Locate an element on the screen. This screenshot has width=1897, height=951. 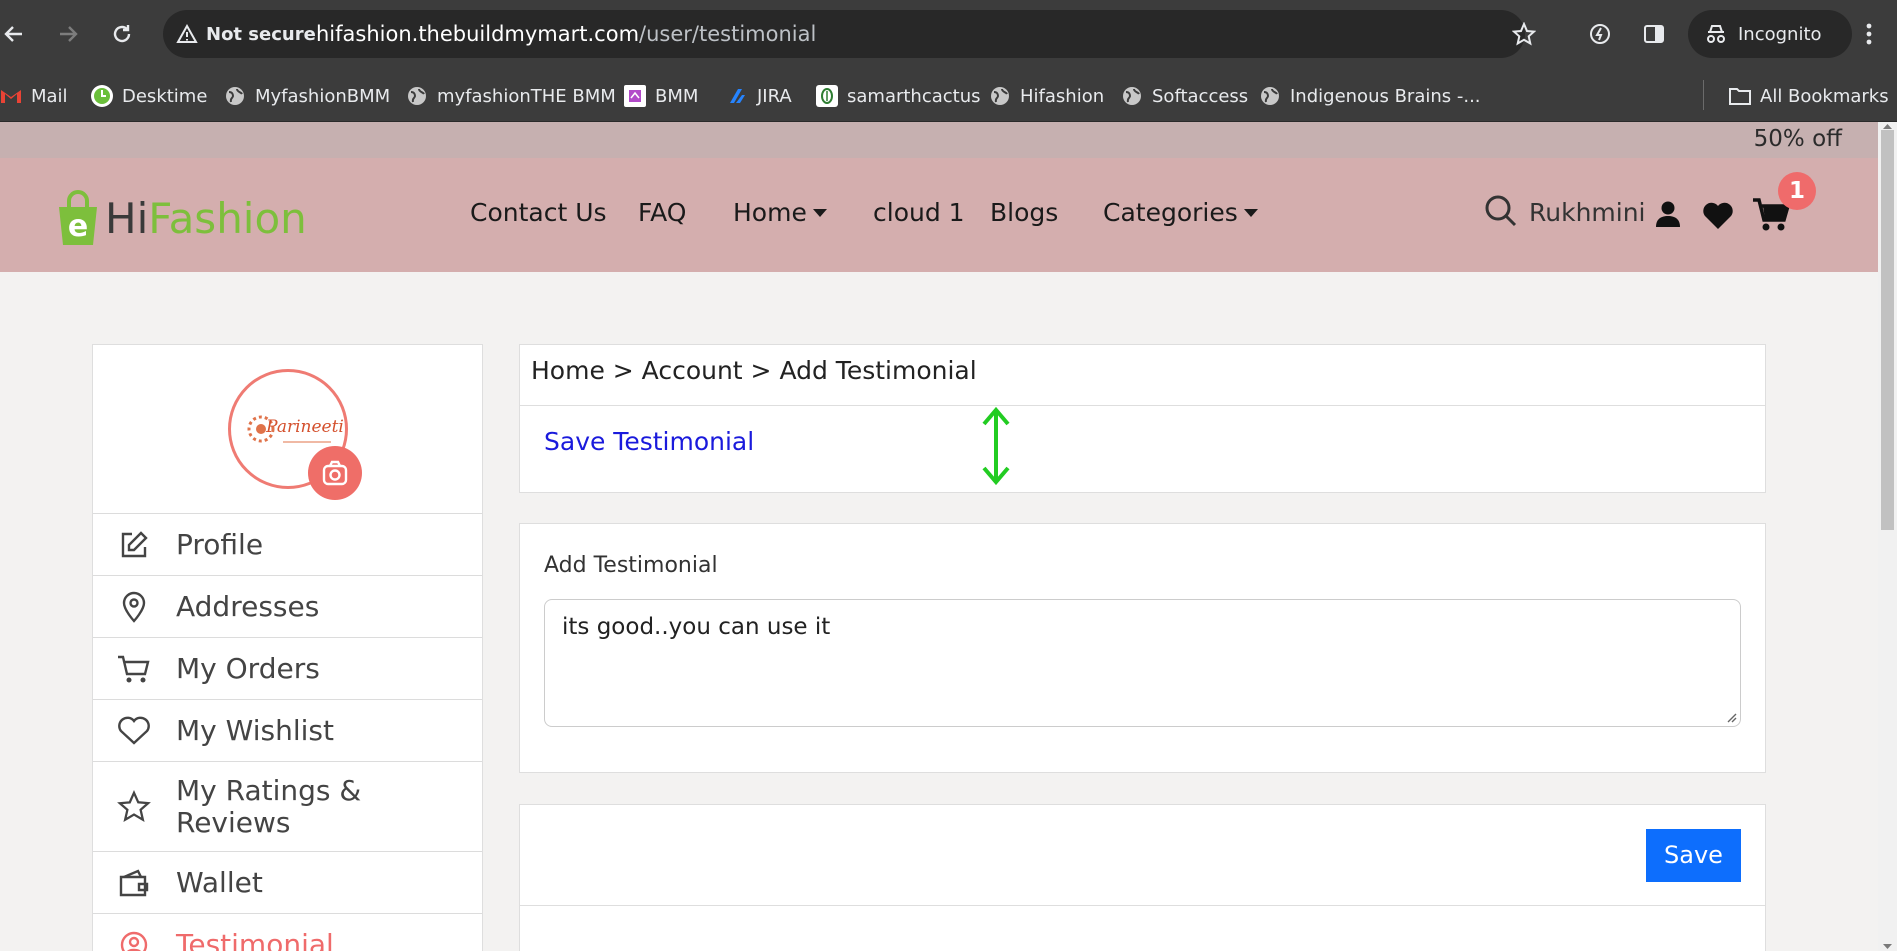
wishlist-button is located at coordinates (1718, 218).